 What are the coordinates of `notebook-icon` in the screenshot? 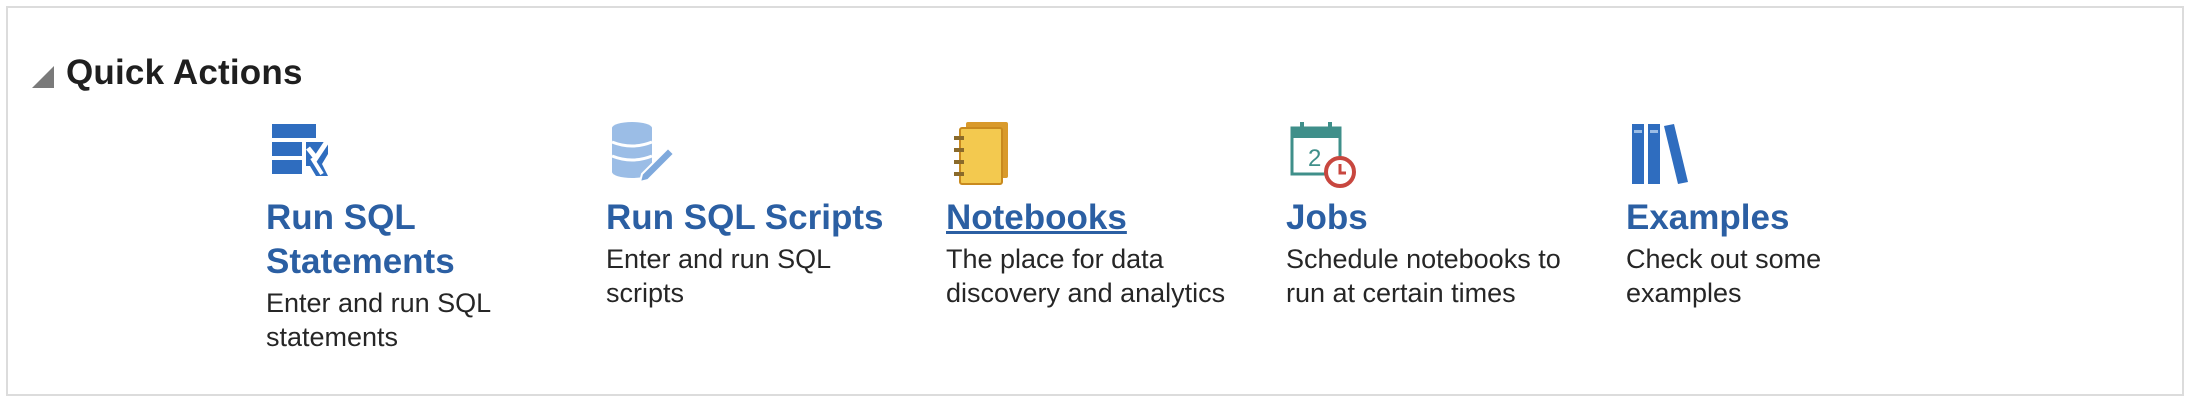 It's located at (982, 154).